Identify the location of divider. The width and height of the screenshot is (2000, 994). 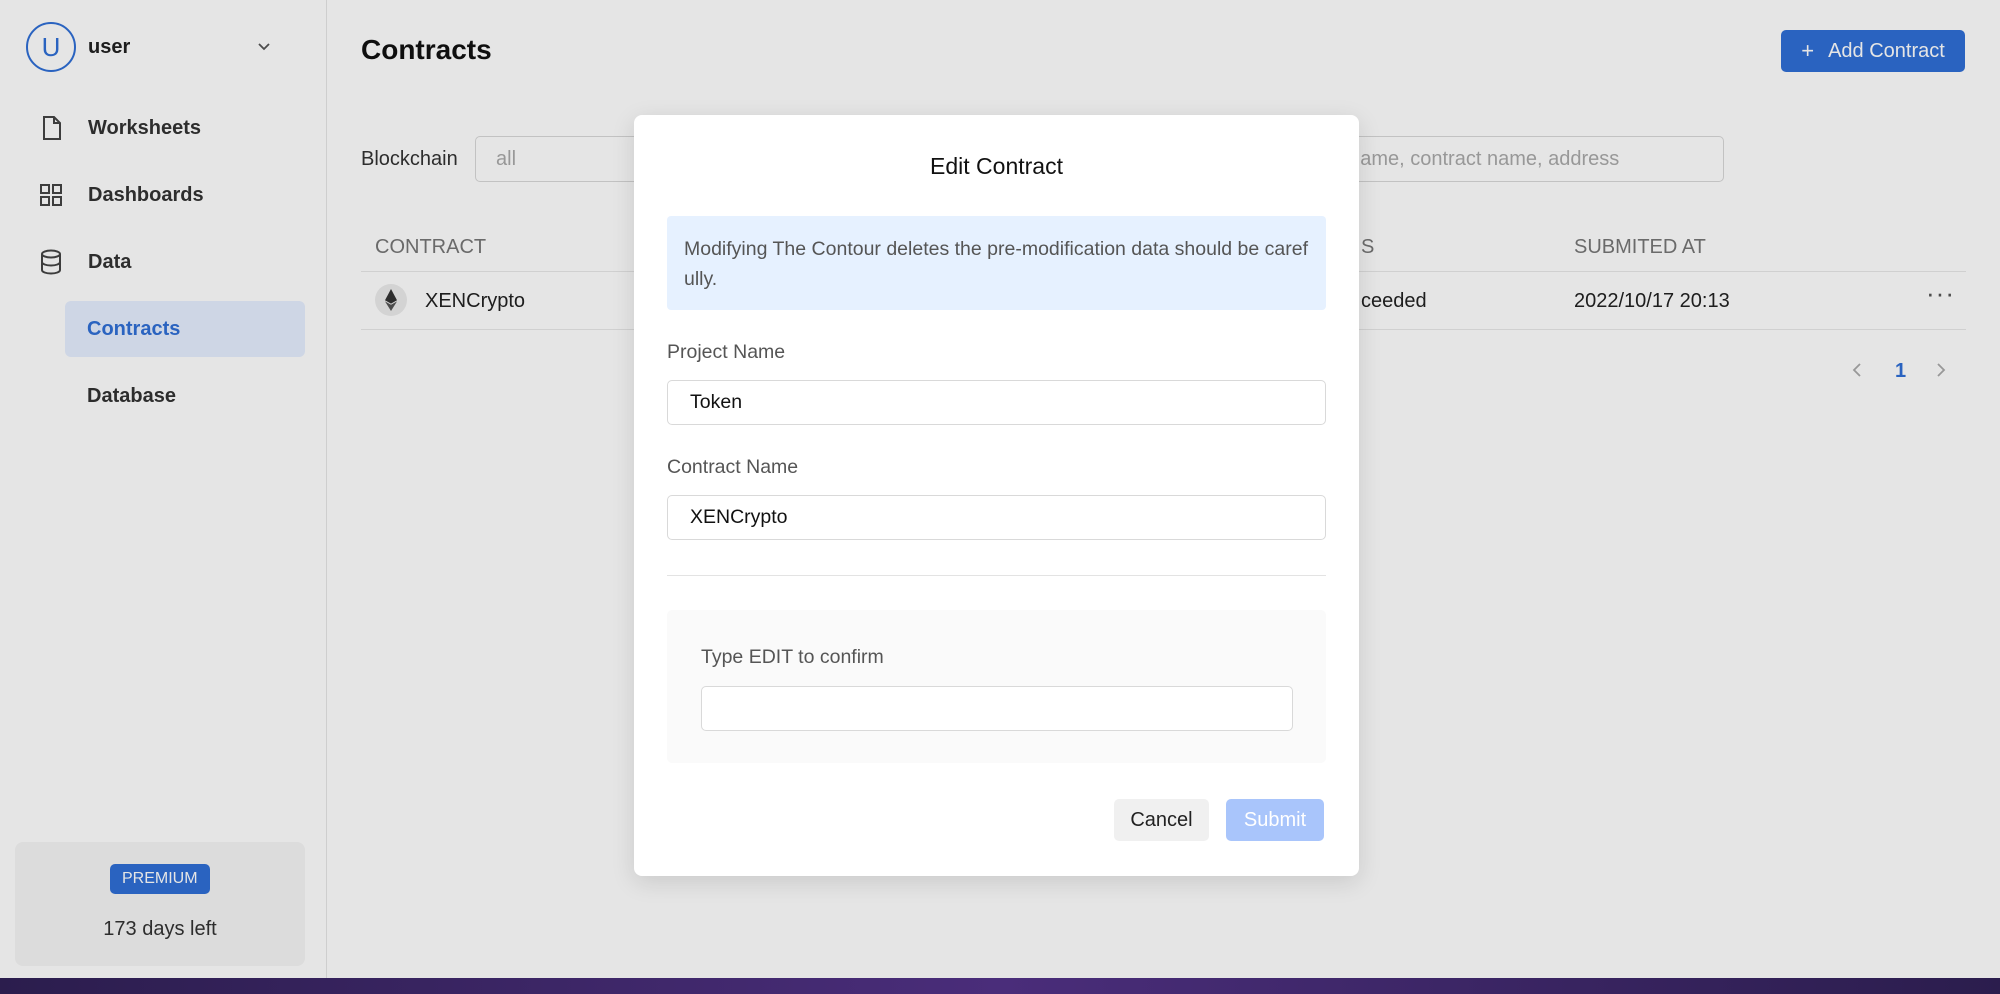
(996, 575).